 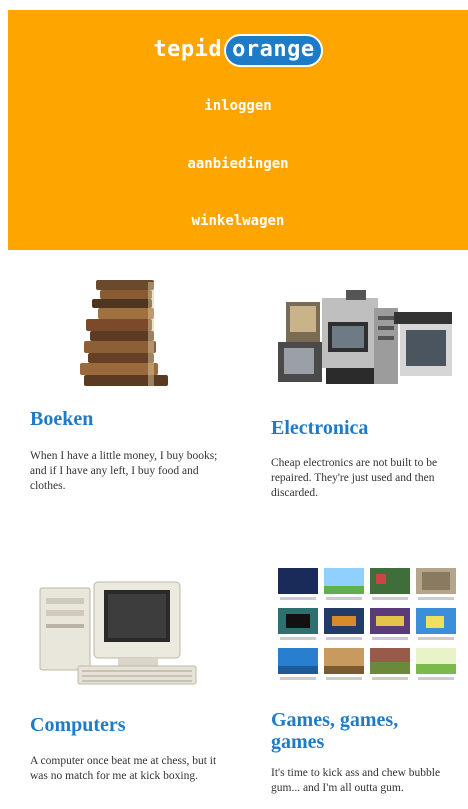 What do you see at coordinates (351, 731) in the screenshot?
I see `product-title: Games, games, games` at bounding box center [351, 731].